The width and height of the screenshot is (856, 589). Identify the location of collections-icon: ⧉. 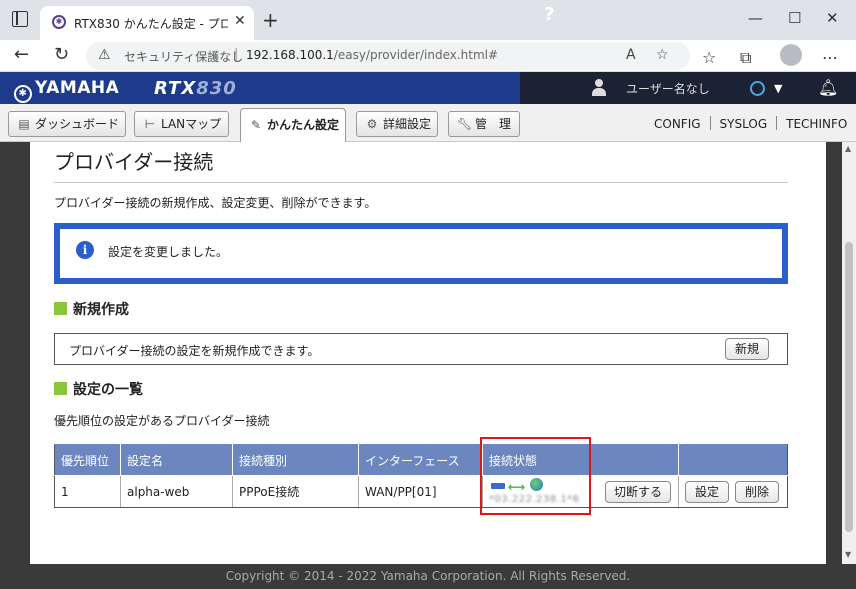
(745, 58).